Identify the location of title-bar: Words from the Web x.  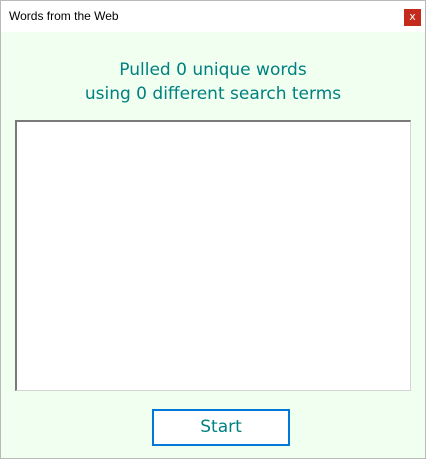
(213, 16).